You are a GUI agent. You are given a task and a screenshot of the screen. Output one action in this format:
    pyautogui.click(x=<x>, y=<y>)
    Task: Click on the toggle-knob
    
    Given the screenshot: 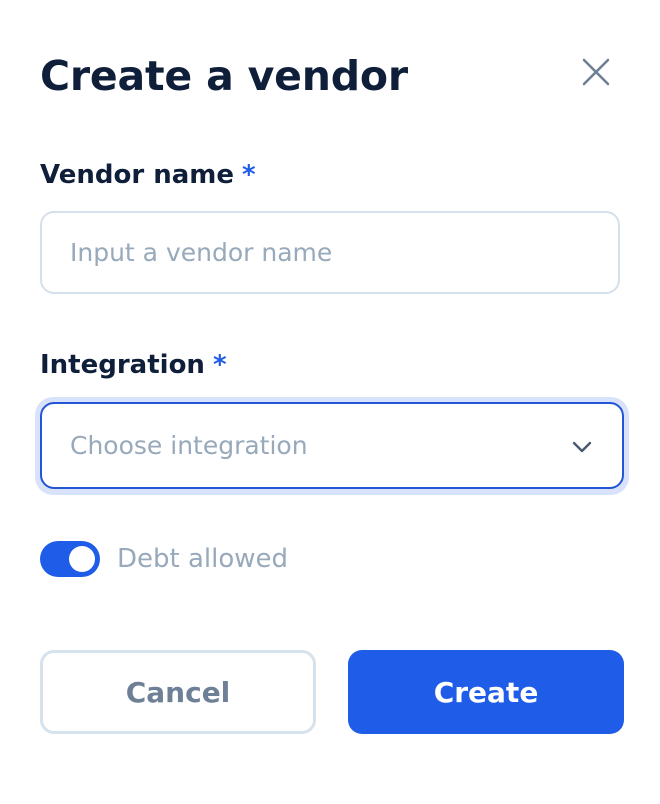 What is the action you would take?
    pyautogui.click(x=82, y=559)
    